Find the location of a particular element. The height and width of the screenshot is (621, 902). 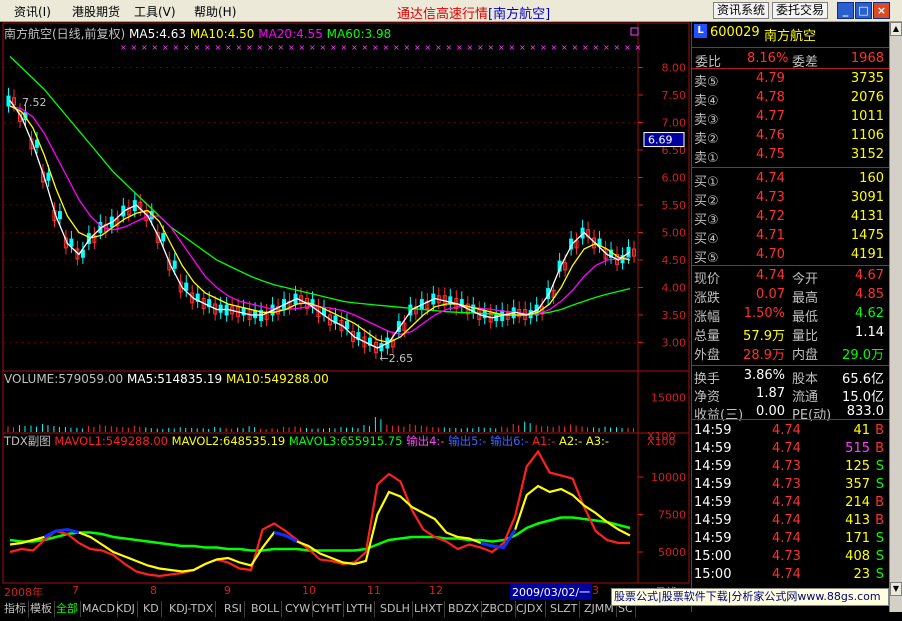

indicator-tab: RSI is located at coordinates (233, 609).